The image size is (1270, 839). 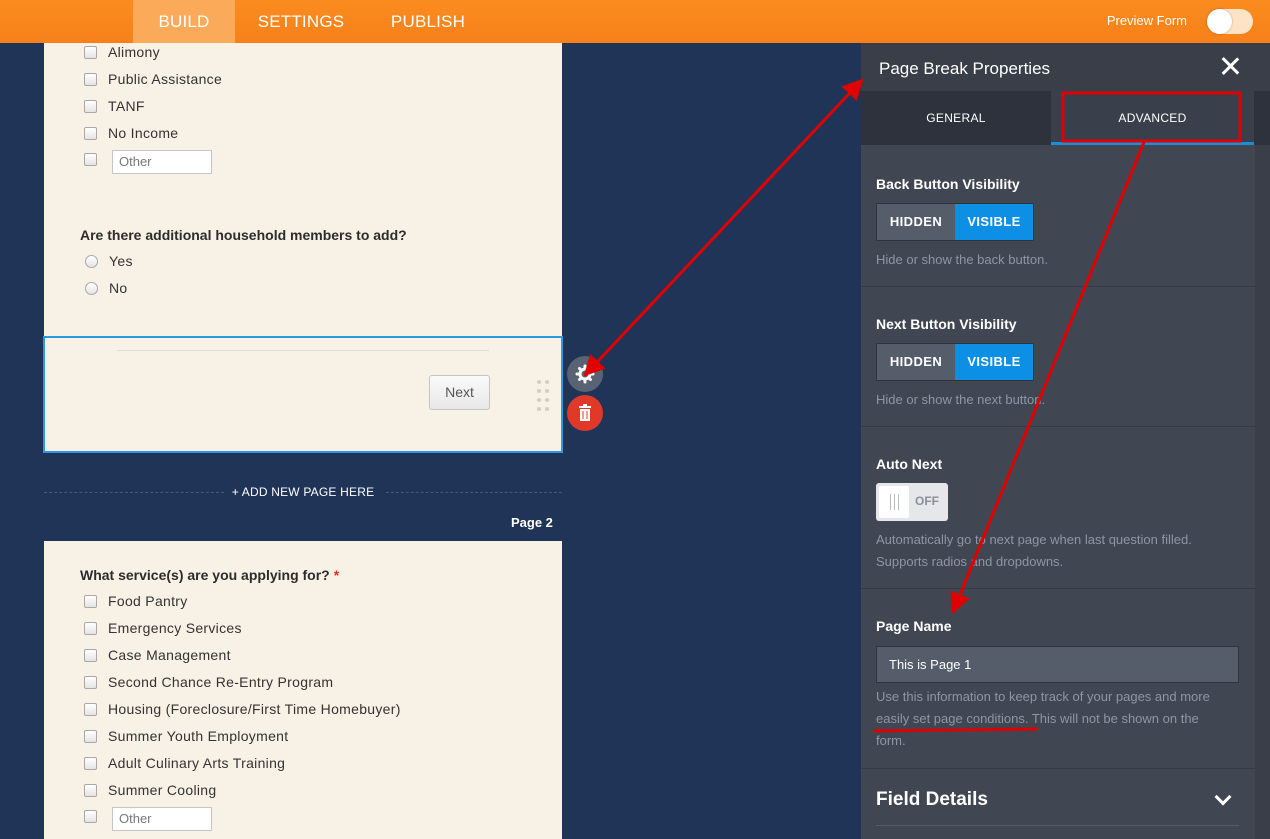 What do you see at coordinates (965, 68) in the screenshot?
I see `panel-title: Page Break Properties` at bounding box center [965, 68].